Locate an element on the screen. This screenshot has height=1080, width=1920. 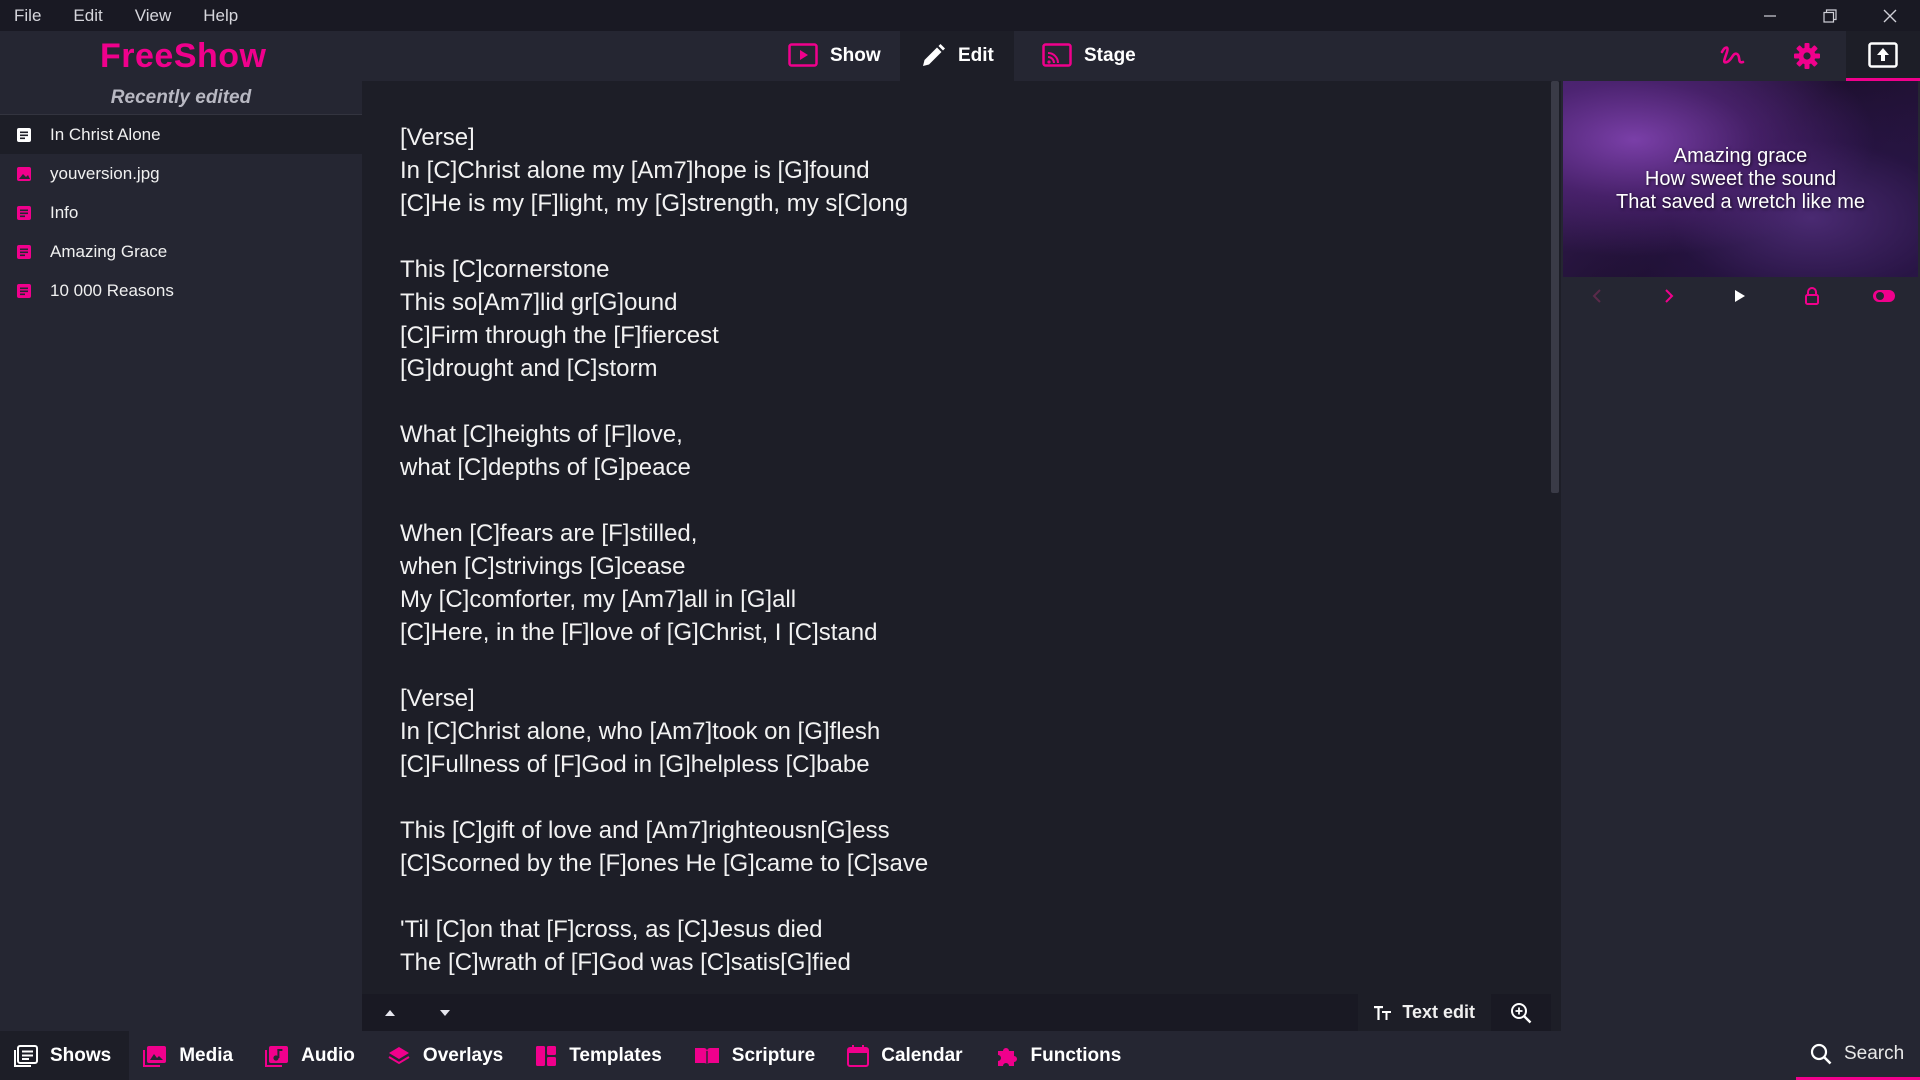
drawer-tab-shows: Shows is located at coordinates (65, 1055).